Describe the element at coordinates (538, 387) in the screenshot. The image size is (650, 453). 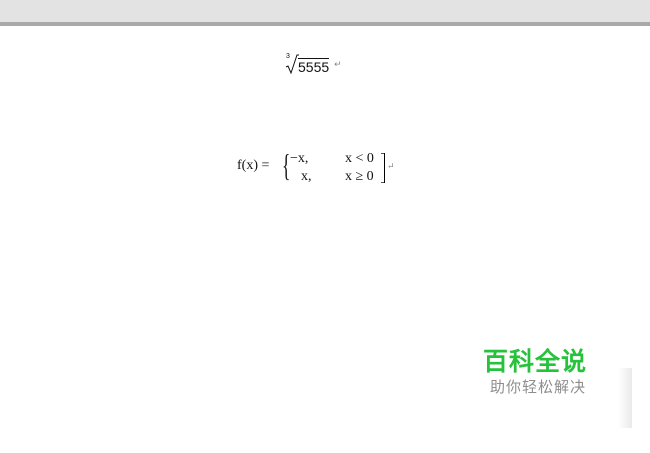
I see `watermark-subtitle: 助你轻松解决` at that location.